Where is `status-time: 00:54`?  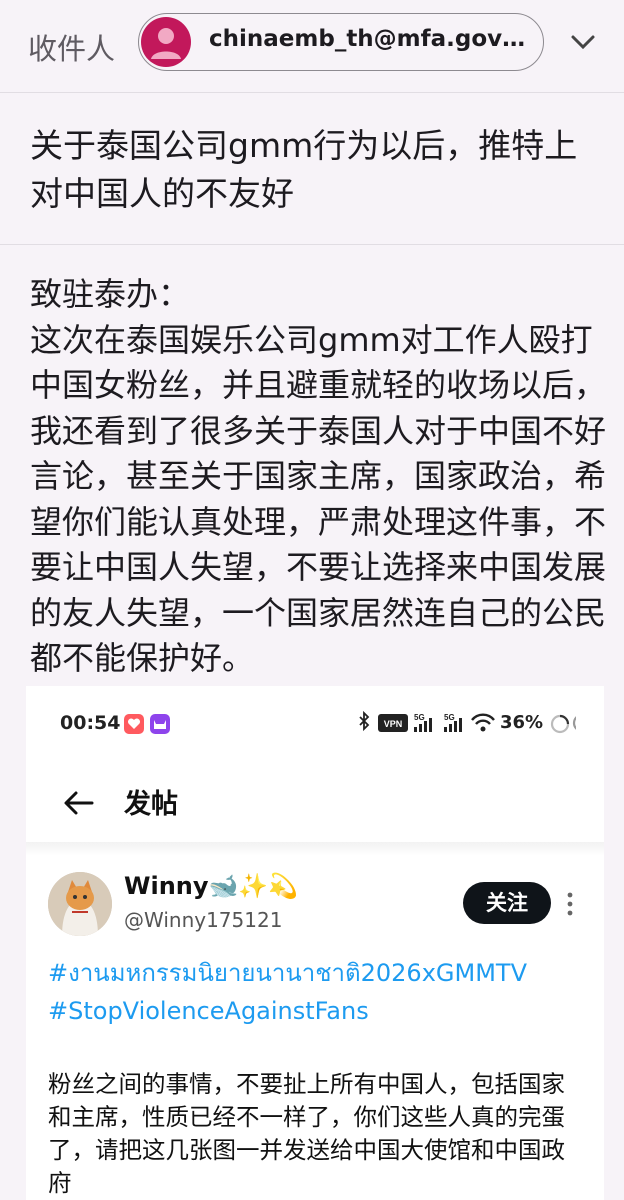
status-time: 00:54 is located at coordinates (90, 723).